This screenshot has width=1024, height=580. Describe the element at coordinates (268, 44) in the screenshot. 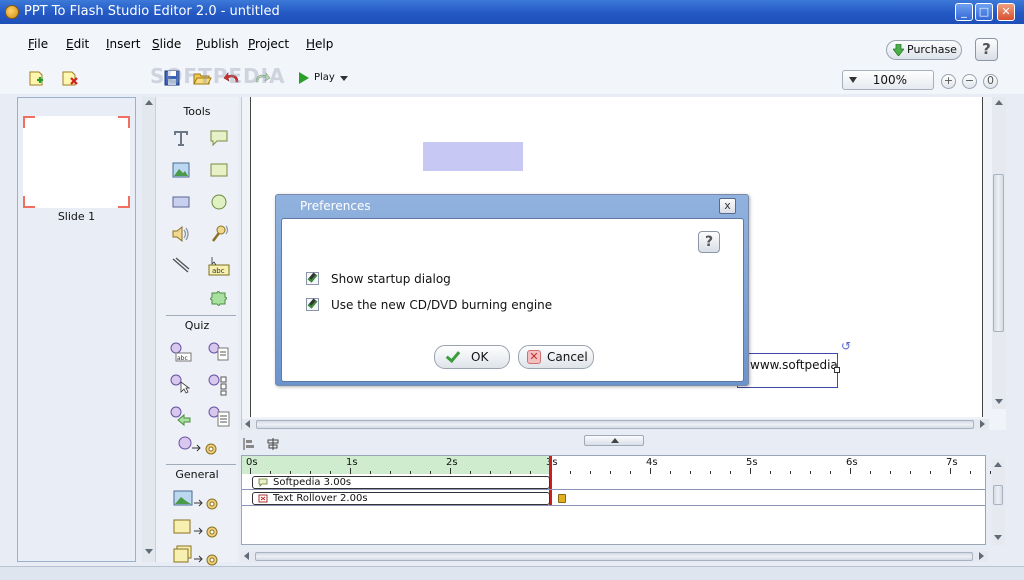

I see `menu-project: Project` at that location.